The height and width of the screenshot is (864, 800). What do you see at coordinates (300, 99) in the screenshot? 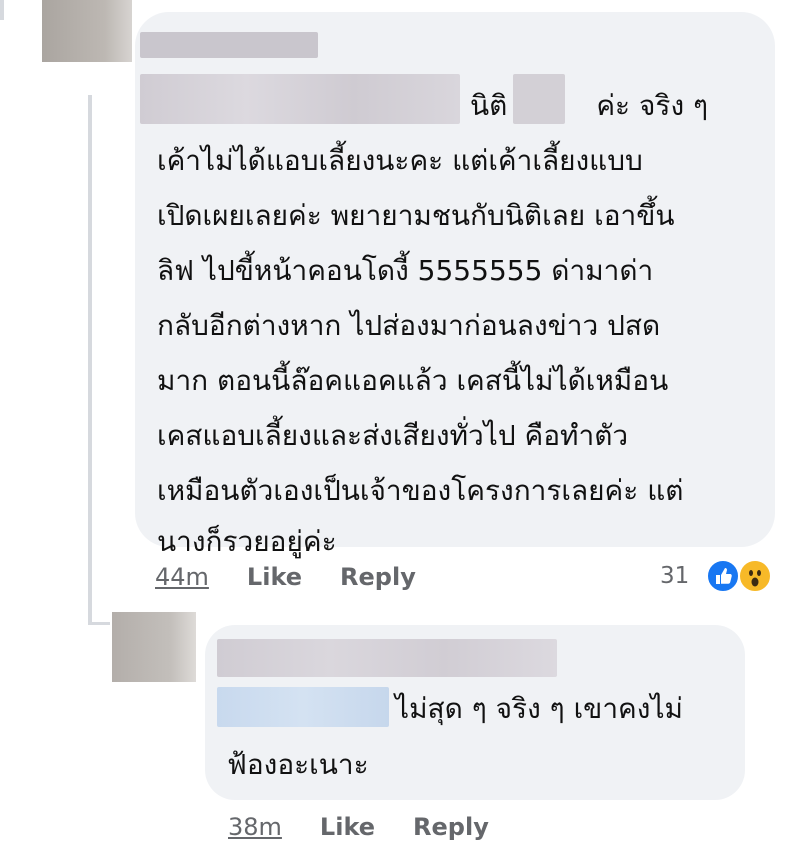
I see `redacted-text-block` at bounding box center [300, 99].